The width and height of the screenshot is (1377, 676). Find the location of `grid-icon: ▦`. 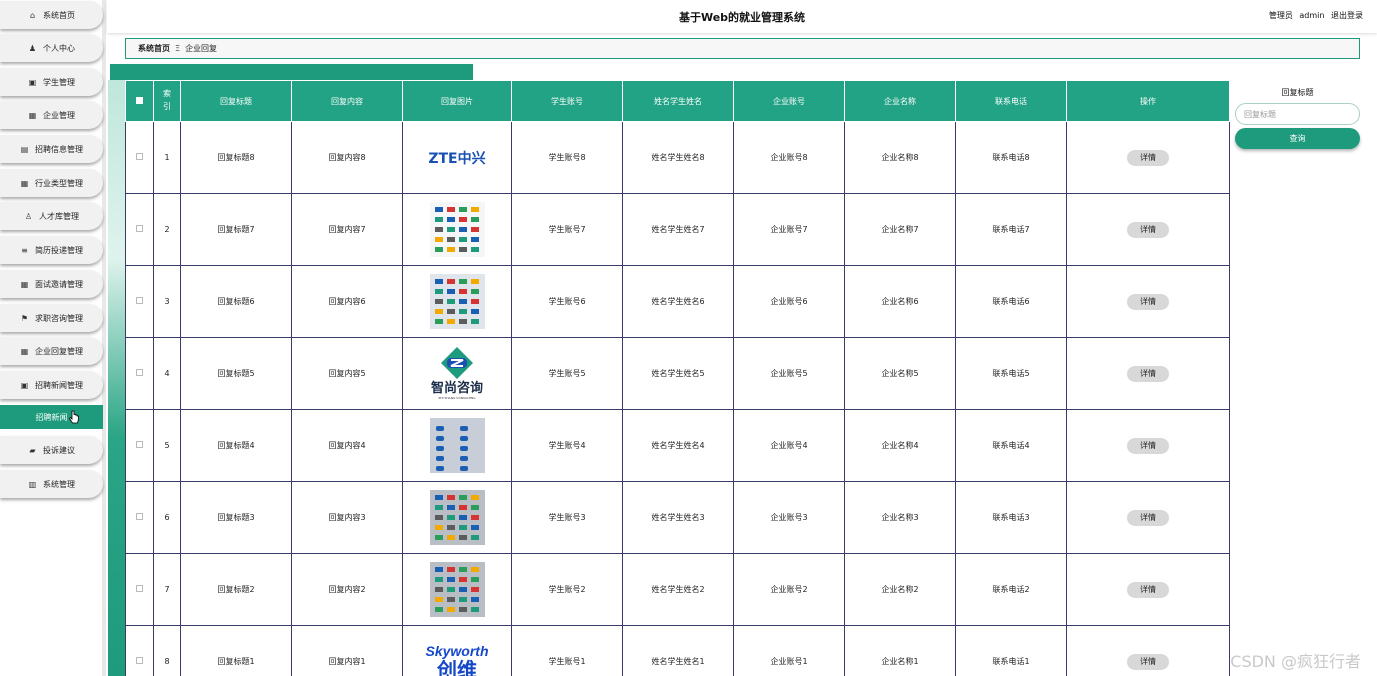

grid-icon: ▦ is located at coordinates (24, 351).